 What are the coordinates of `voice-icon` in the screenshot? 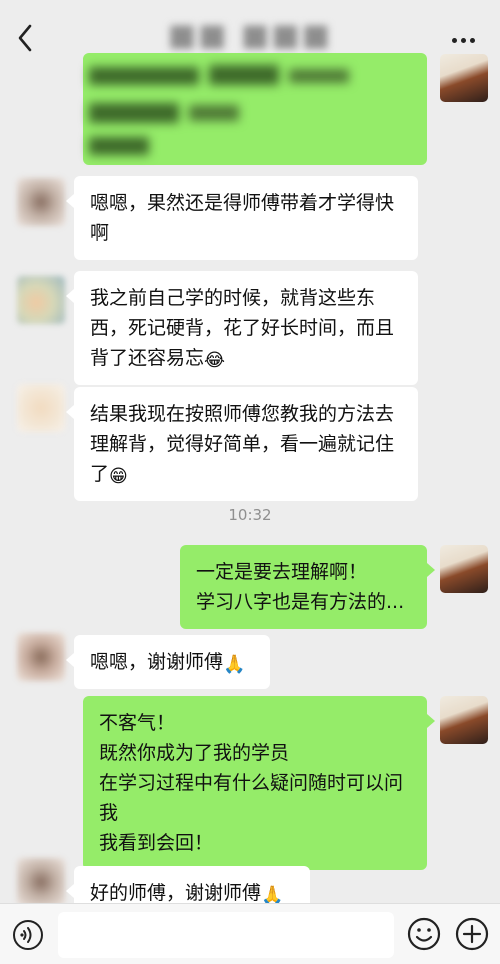 It's located at (28, 935).